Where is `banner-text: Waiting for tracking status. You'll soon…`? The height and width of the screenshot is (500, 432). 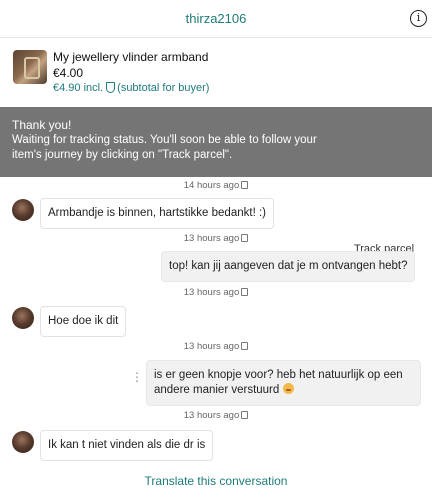
banner-text: Waiting for tracking status. You'll soon… is located at coordinates (164, 147).